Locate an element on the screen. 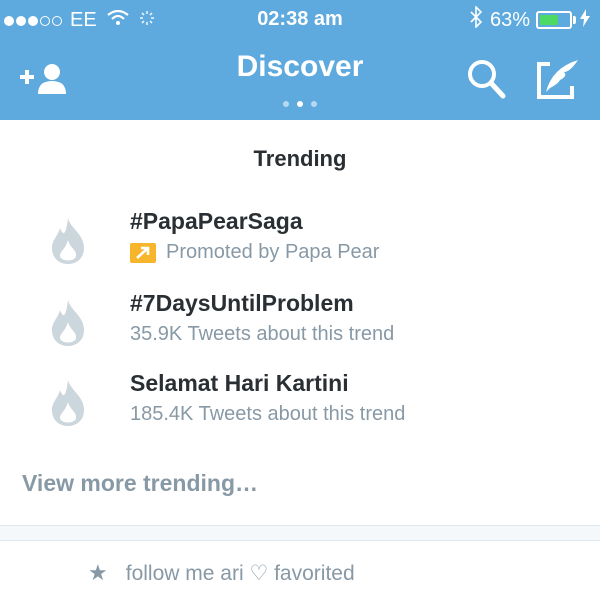 The image size is (600, 600). search-icon is located at coordinates (487, 79).